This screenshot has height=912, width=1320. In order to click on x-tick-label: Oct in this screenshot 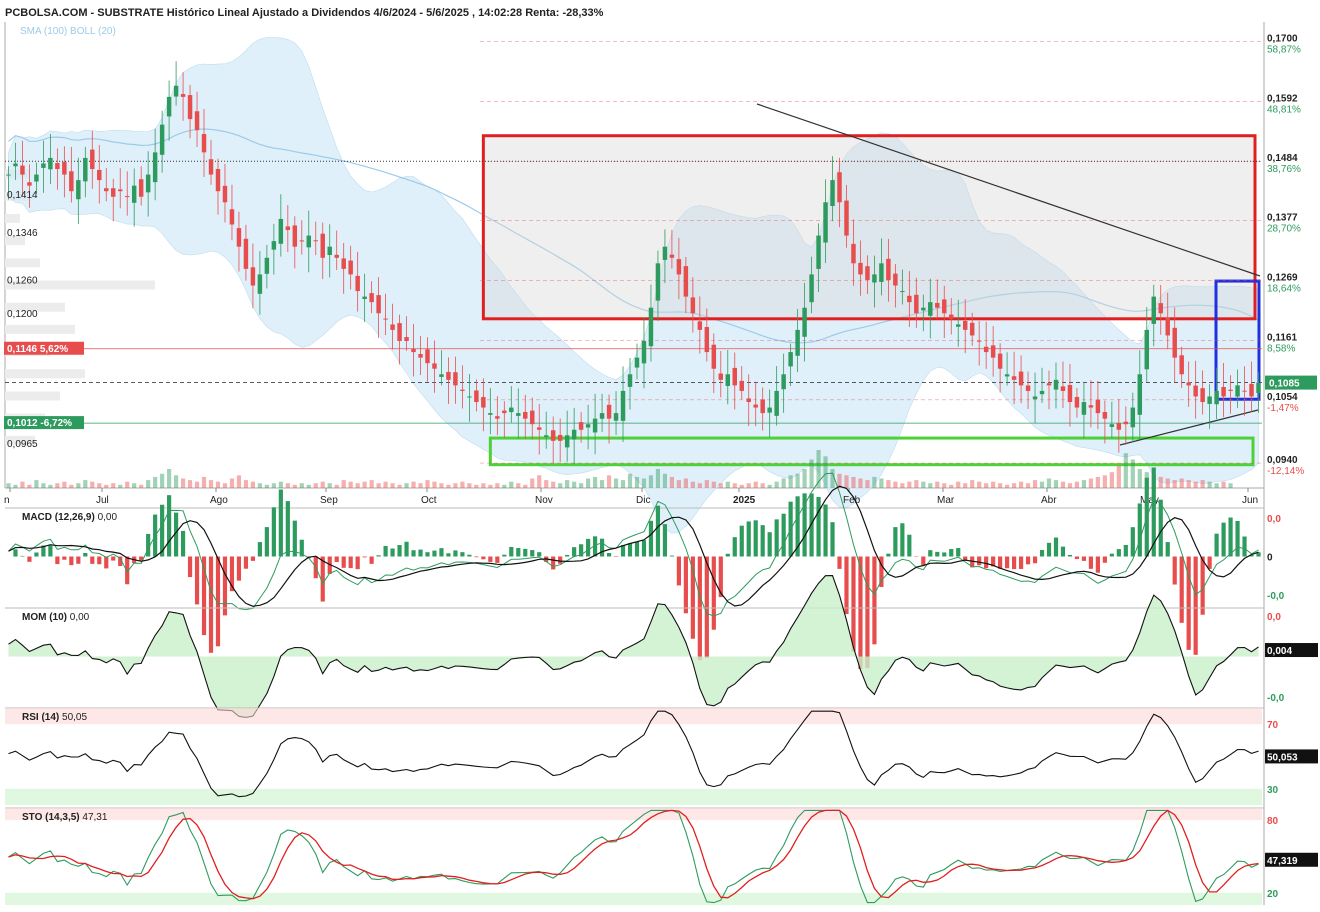, I will do `click(429, 500)`.